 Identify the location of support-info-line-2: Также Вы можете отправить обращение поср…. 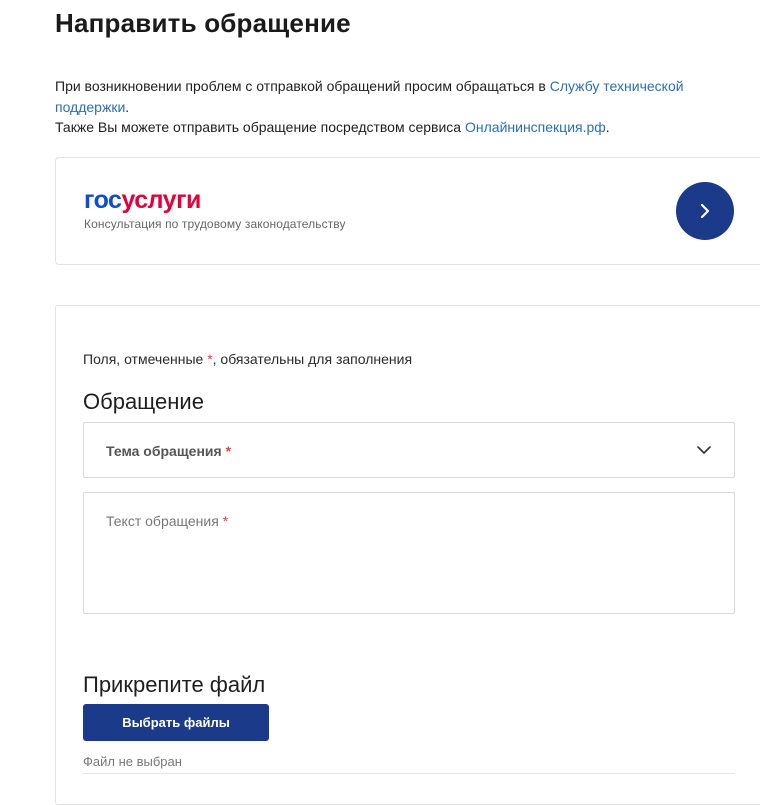
(332, 127).